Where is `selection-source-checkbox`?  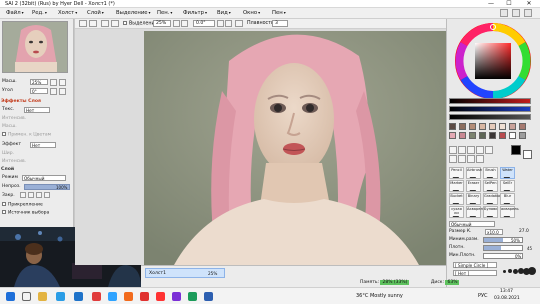
selection-source-checkbox is located at coordinates (4, 212).